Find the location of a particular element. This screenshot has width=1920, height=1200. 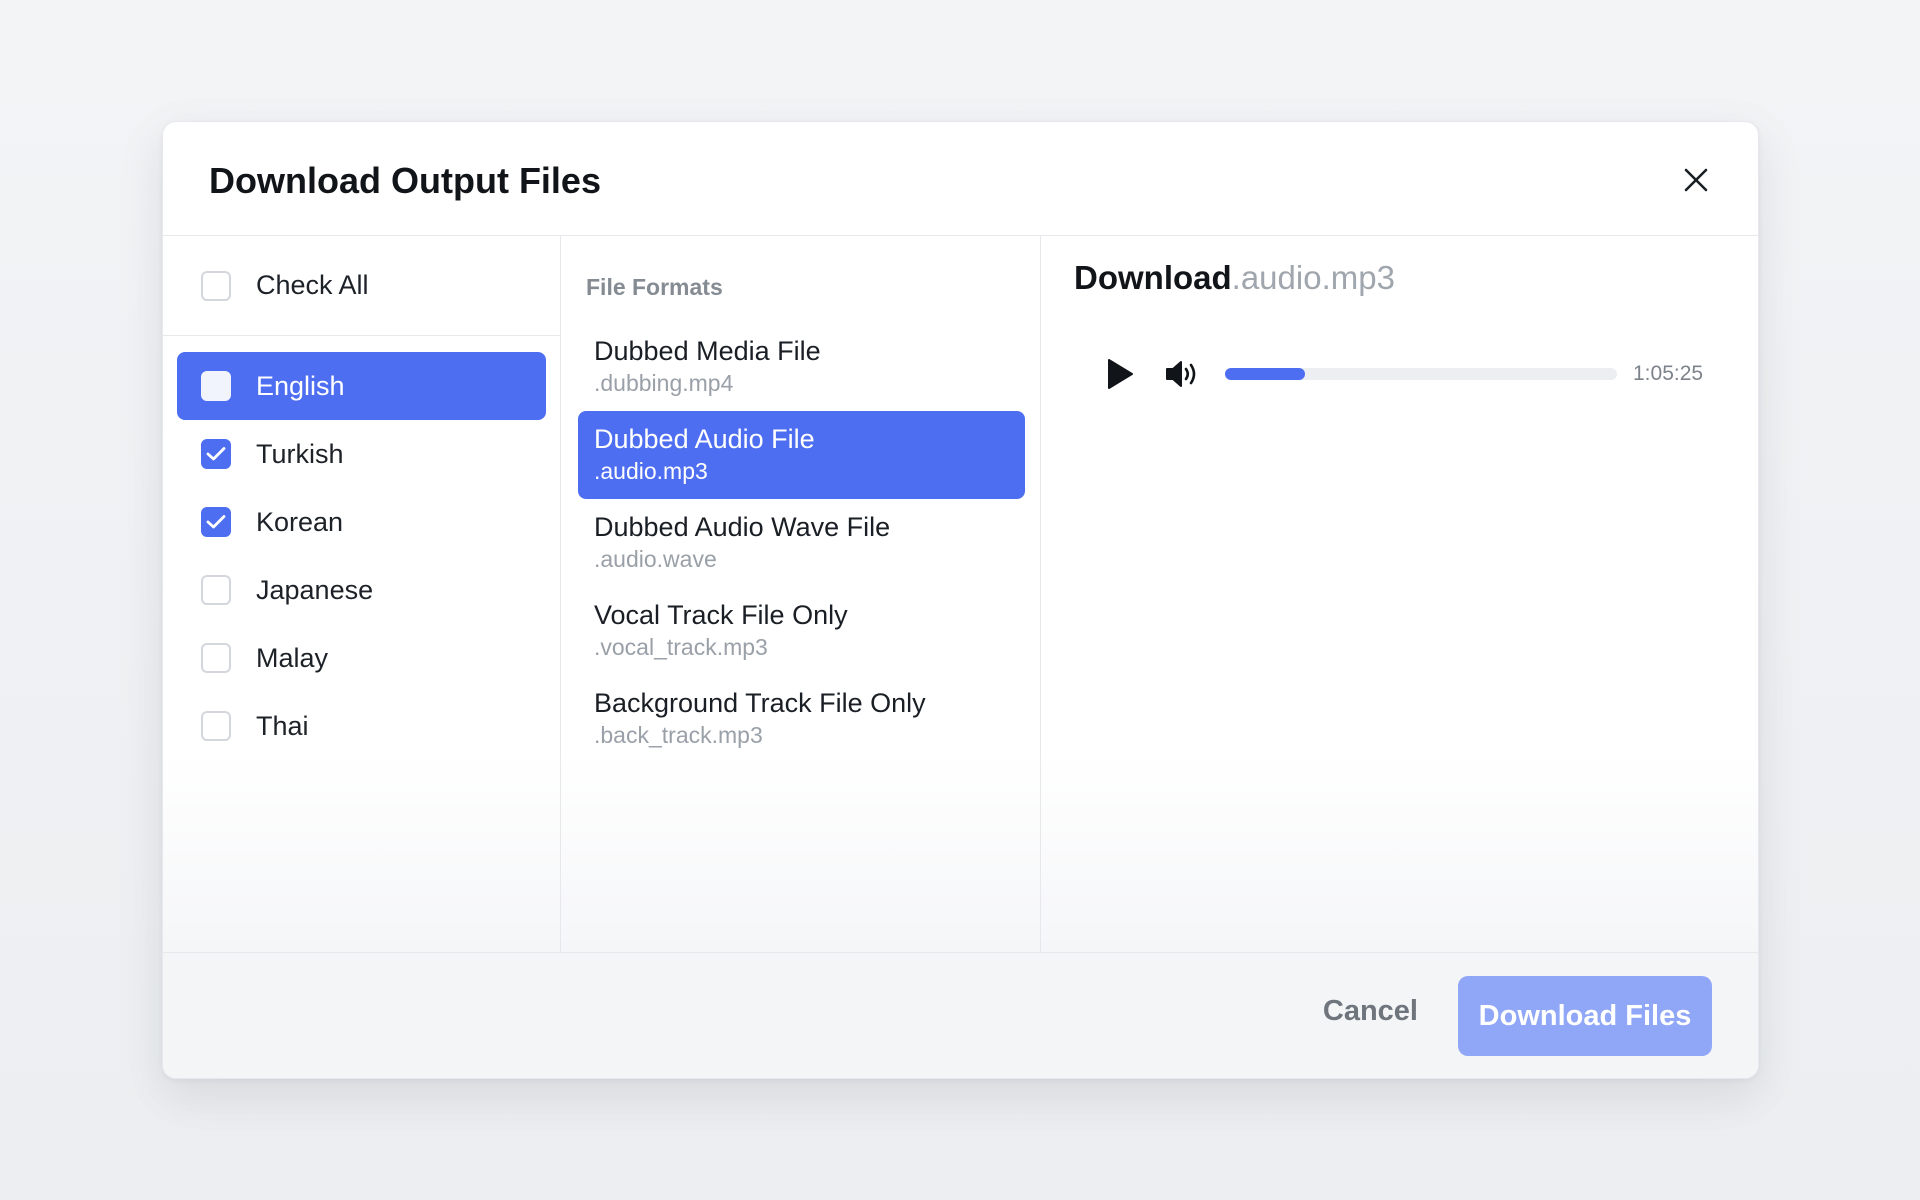

language-item-english: English is located at coordinates (361, 386).